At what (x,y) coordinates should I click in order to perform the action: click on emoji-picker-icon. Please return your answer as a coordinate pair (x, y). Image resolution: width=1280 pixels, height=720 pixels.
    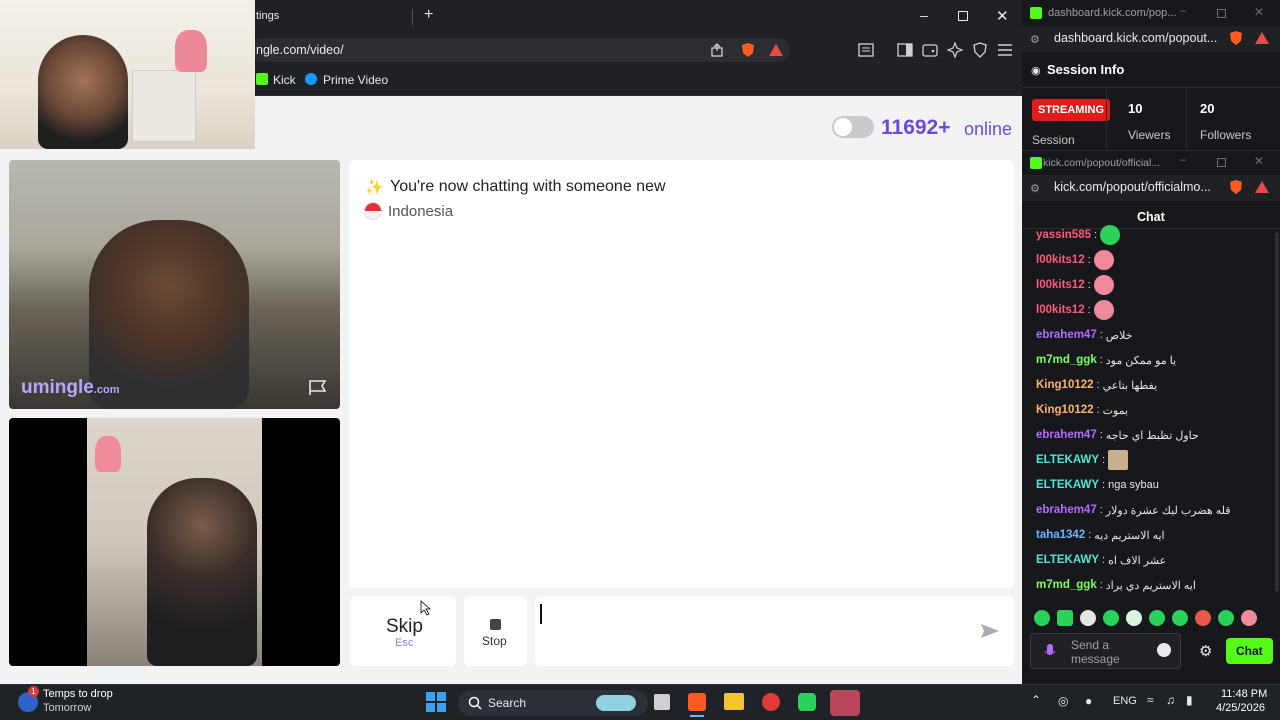
    Looking at the image, I should click on (1164, 650).